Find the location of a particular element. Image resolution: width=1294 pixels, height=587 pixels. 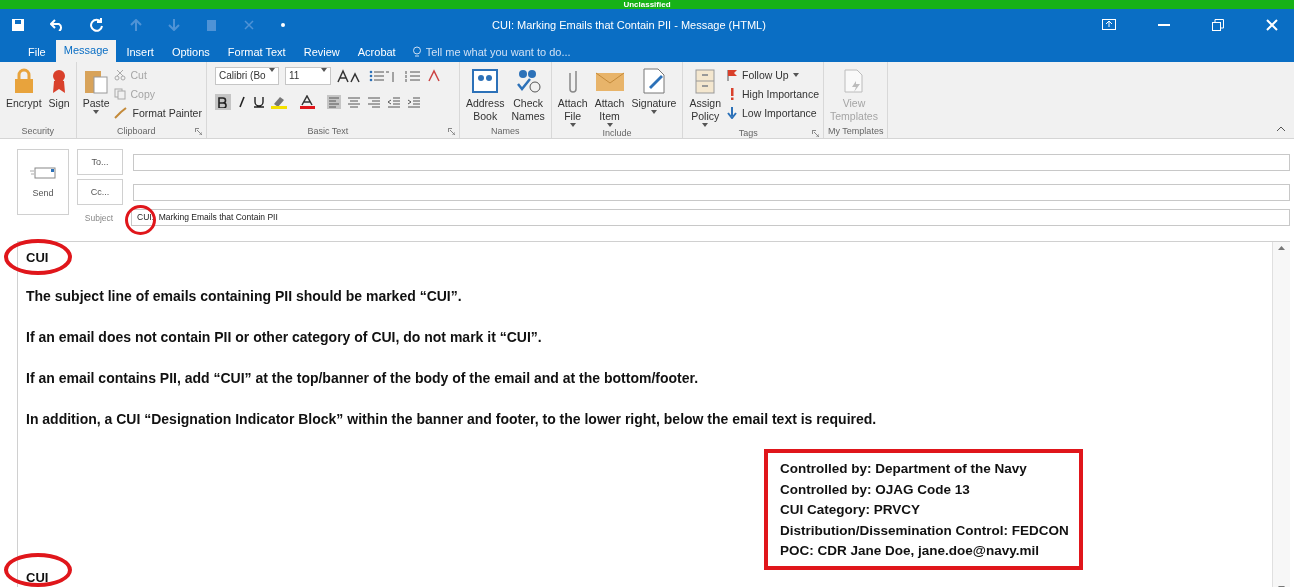

ribbon-display-icon is located at coordinates (1109, 24).